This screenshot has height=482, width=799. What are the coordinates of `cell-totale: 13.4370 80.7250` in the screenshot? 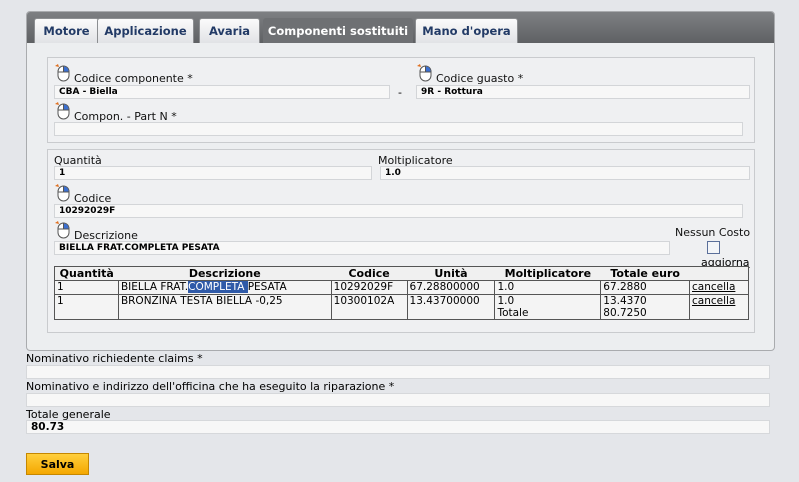 It's located at (645, 307).